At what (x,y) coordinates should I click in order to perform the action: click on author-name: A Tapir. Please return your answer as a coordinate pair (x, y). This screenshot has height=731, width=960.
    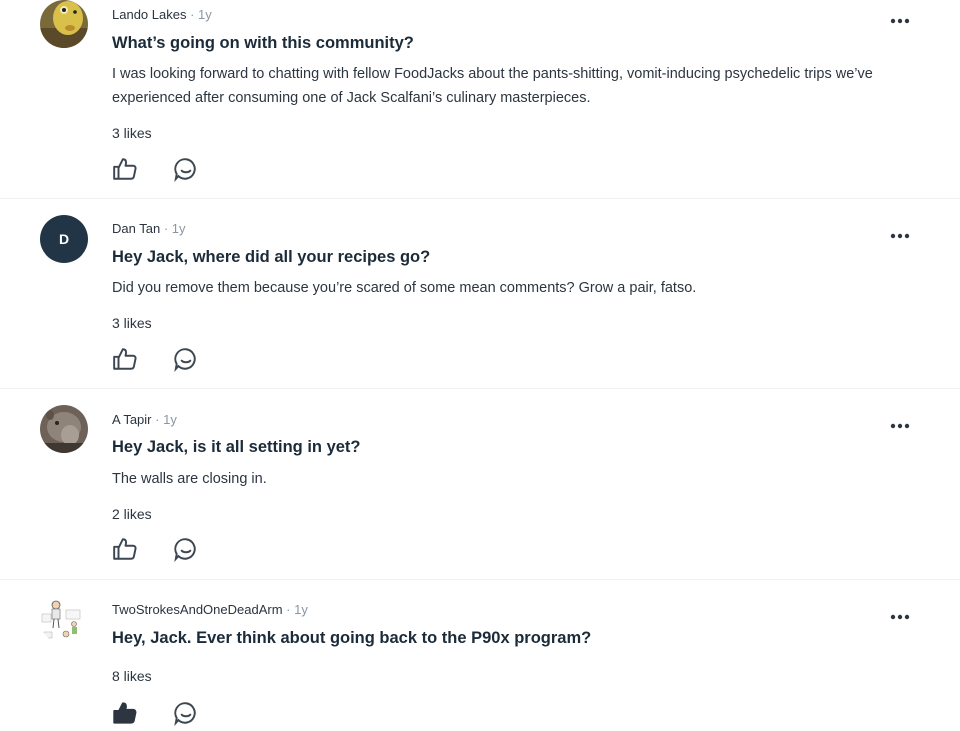
    Looking at the image, I should click on (132, 419).